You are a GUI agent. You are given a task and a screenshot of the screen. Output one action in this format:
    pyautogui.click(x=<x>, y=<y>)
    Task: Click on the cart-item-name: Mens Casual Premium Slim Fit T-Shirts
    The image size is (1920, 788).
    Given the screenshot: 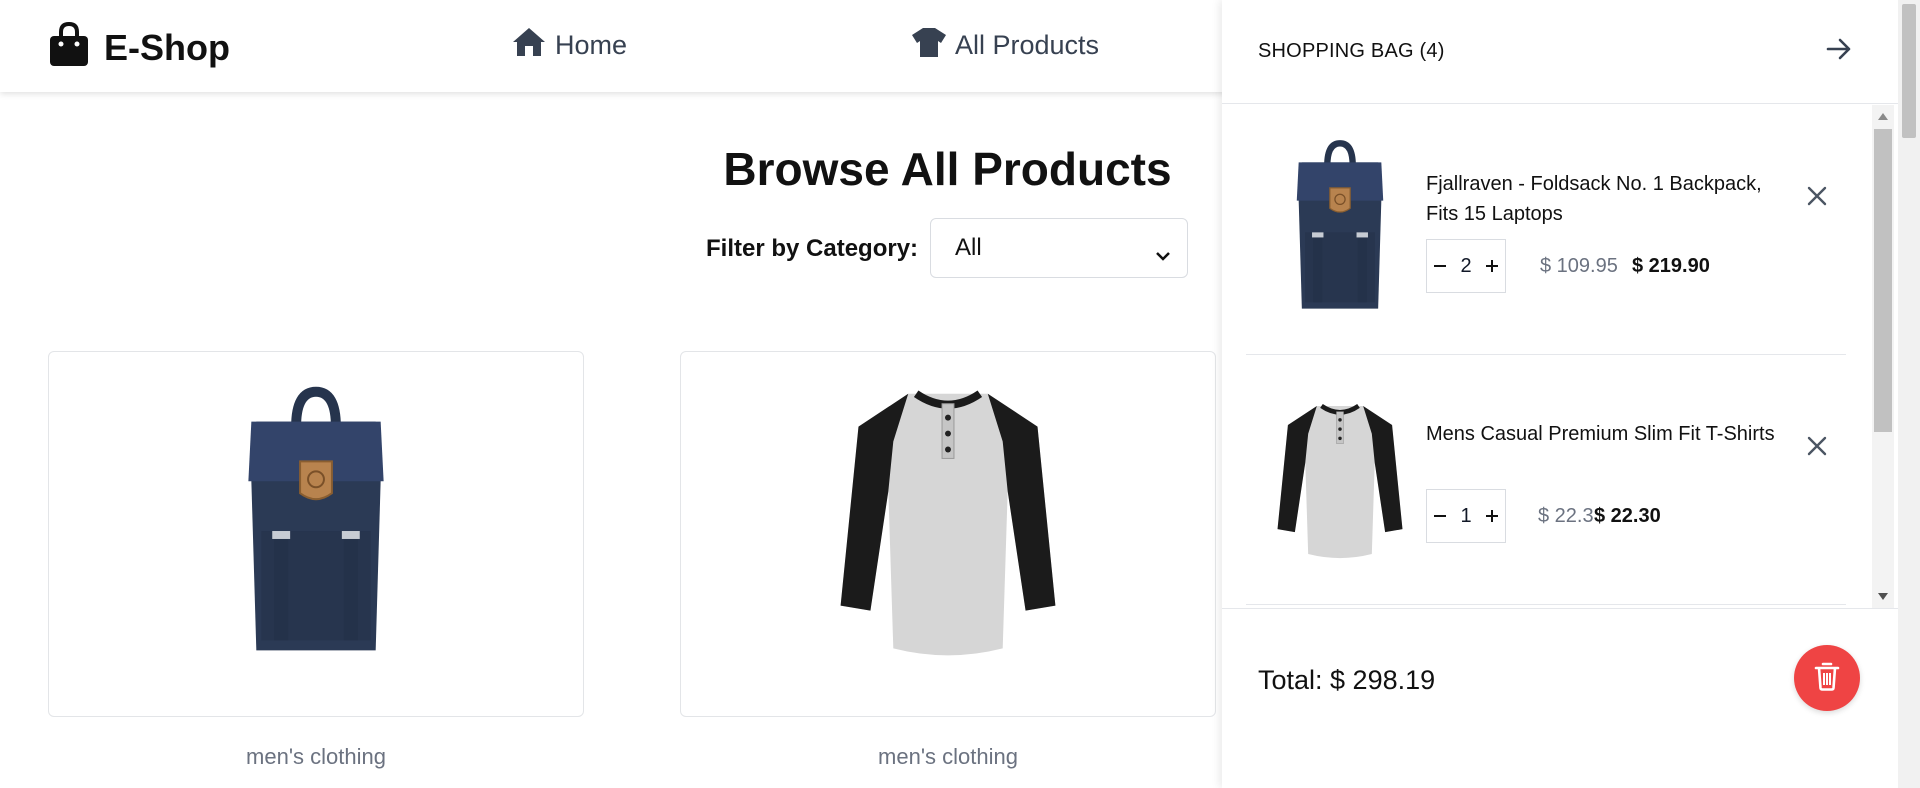 What is the action you would take?
    pyautogui.click(x=1600, y=434)
    